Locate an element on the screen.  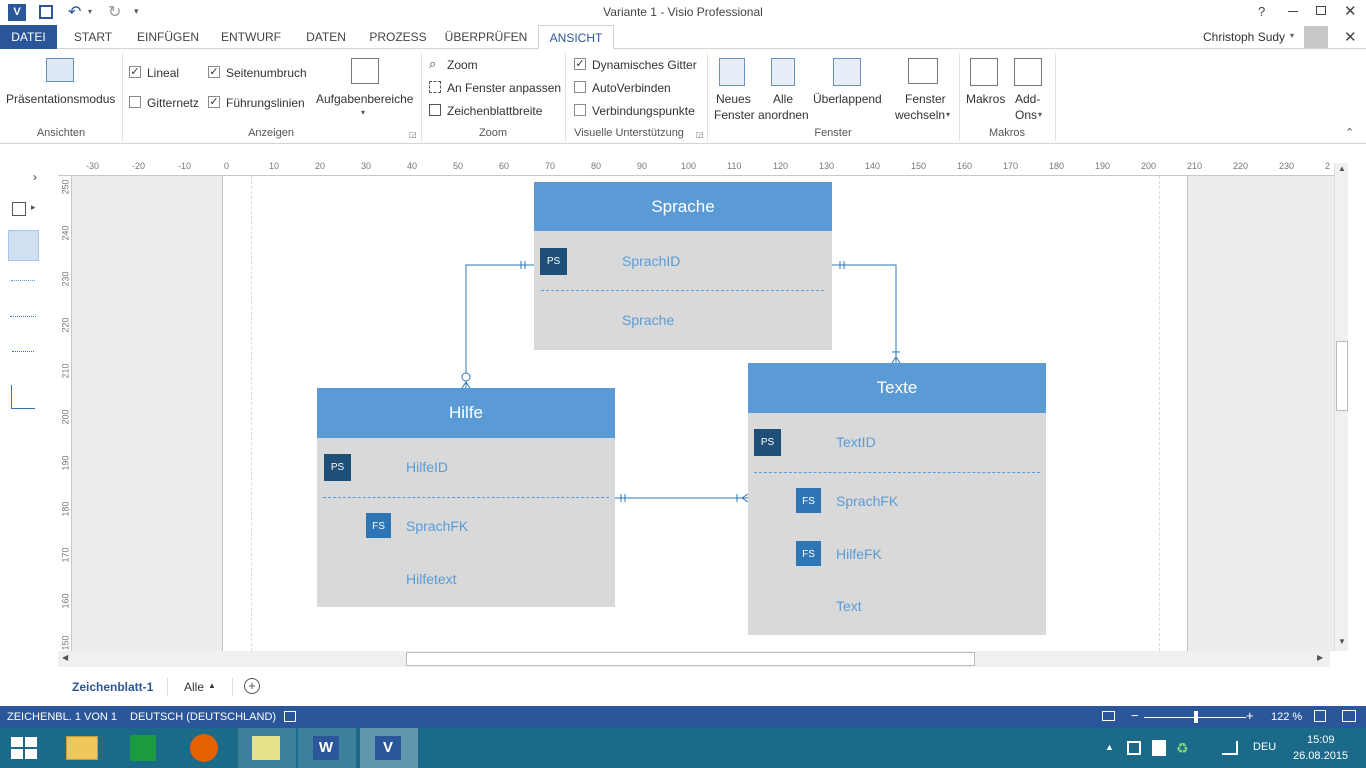
presentation-icon is located at coordinates (1108, 716).